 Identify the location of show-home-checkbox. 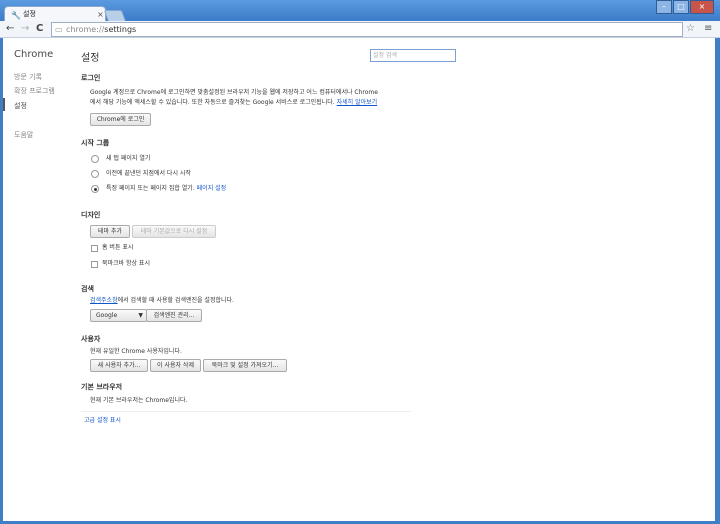
(94, 248).